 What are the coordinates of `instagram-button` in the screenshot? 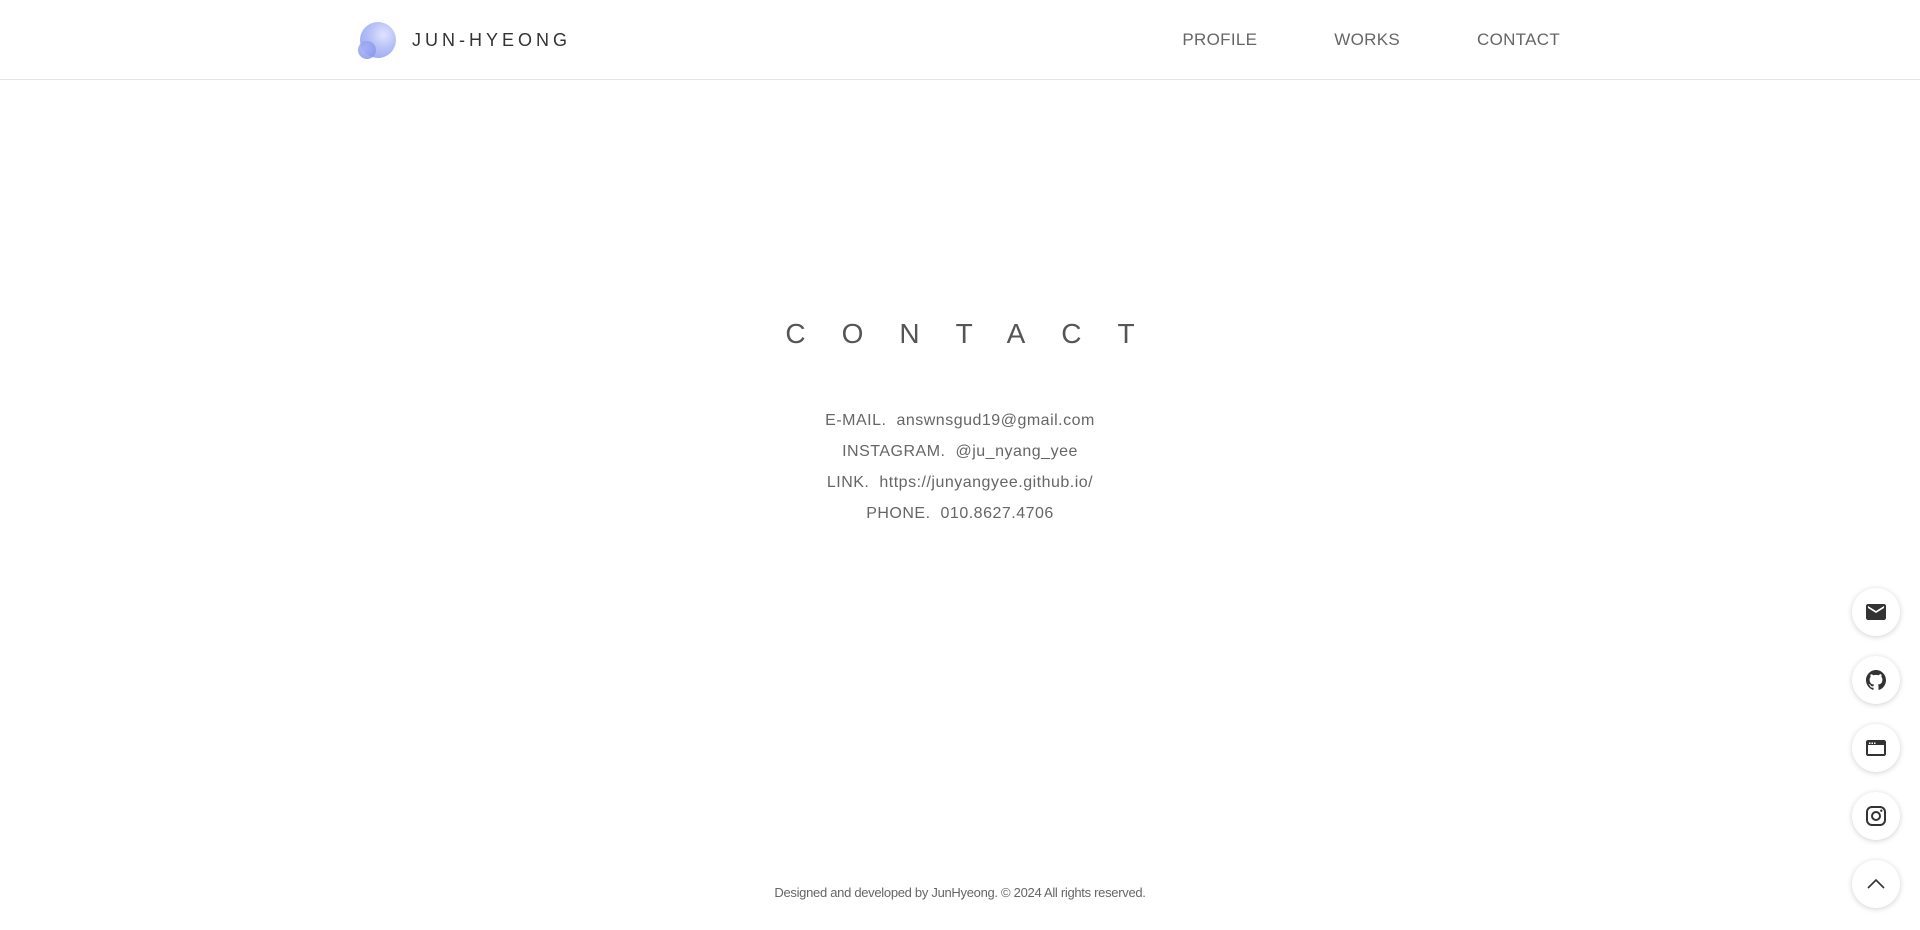 It's located at (1876, 816).